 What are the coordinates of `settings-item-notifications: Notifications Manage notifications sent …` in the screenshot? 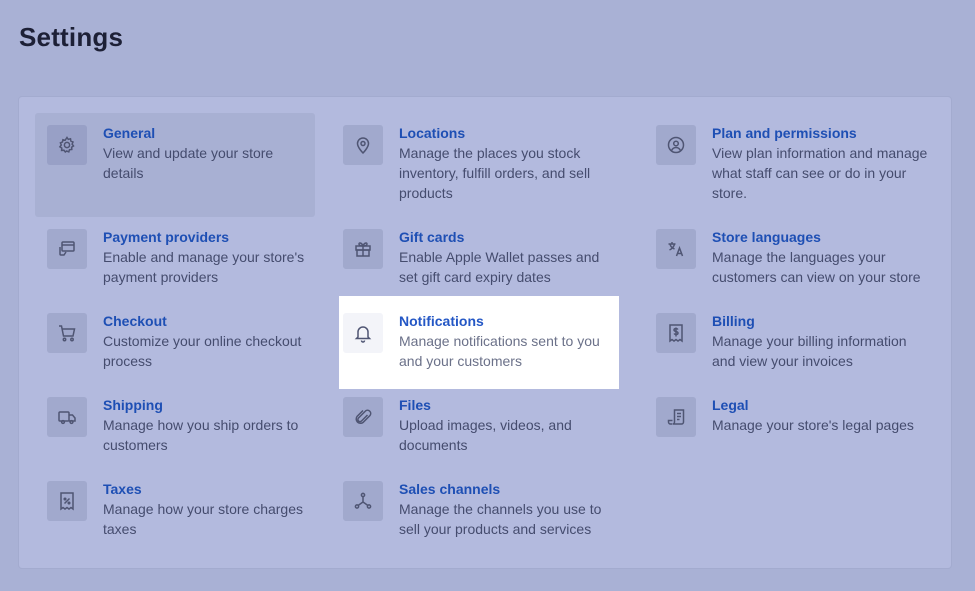 It's located at (479, 342).